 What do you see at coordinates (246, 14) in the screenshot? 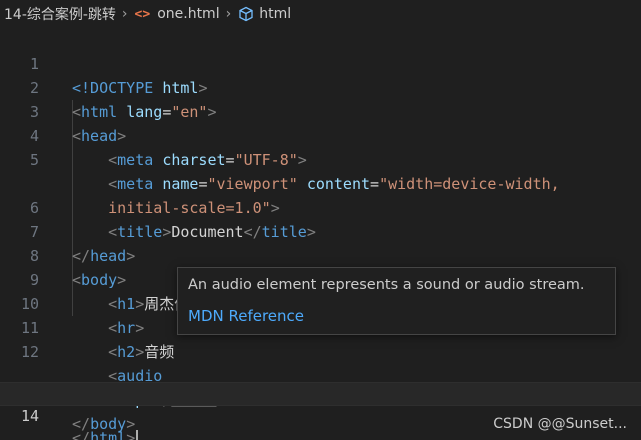
I see `cube-symbol-icon` at bounding box center [246, 14].